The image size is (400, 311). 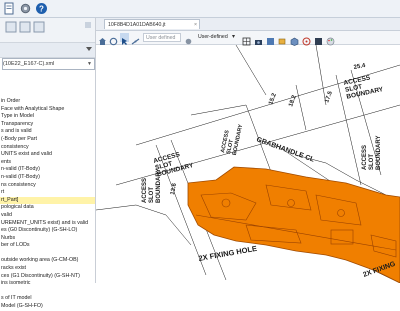 What do you see at coordinates (47, 284) in the screenshot?
I see `tree-item: ins isometric` at bounding box center [47, 284].